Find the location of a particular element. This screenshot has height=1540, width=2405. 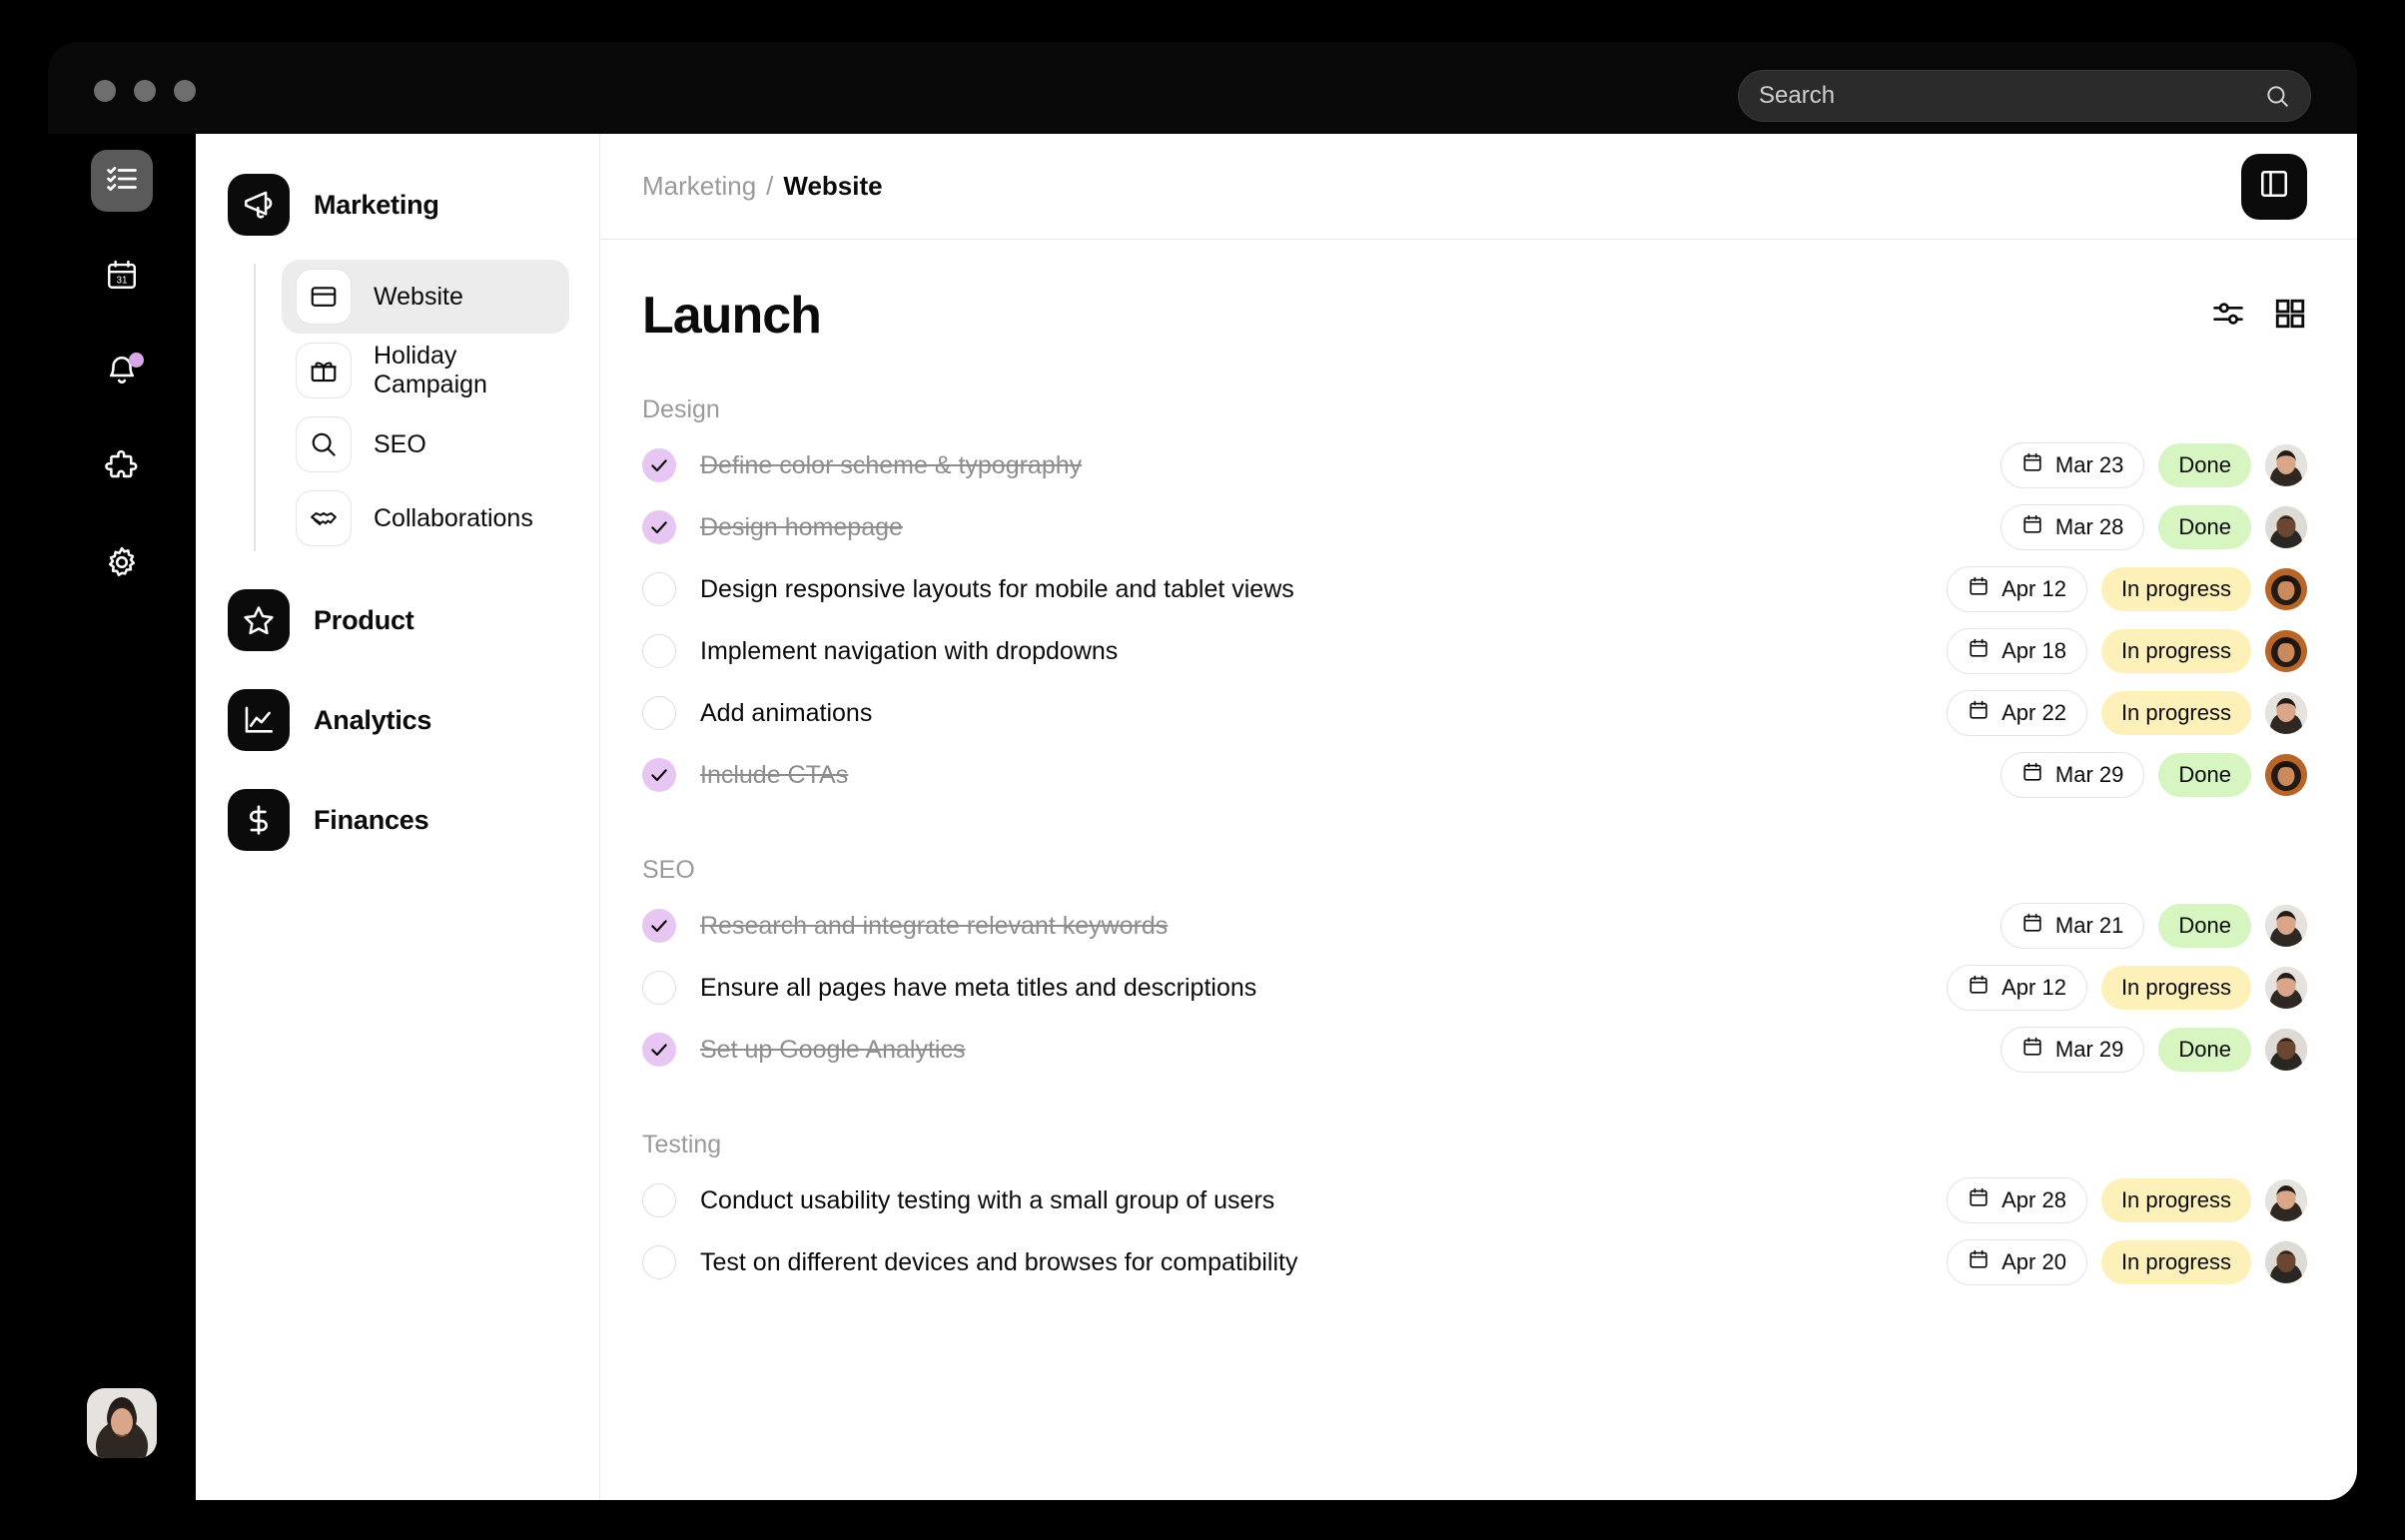

task-row: Set up Google Analytics Mar 29 Done is located at coordinates (1474, 1050).